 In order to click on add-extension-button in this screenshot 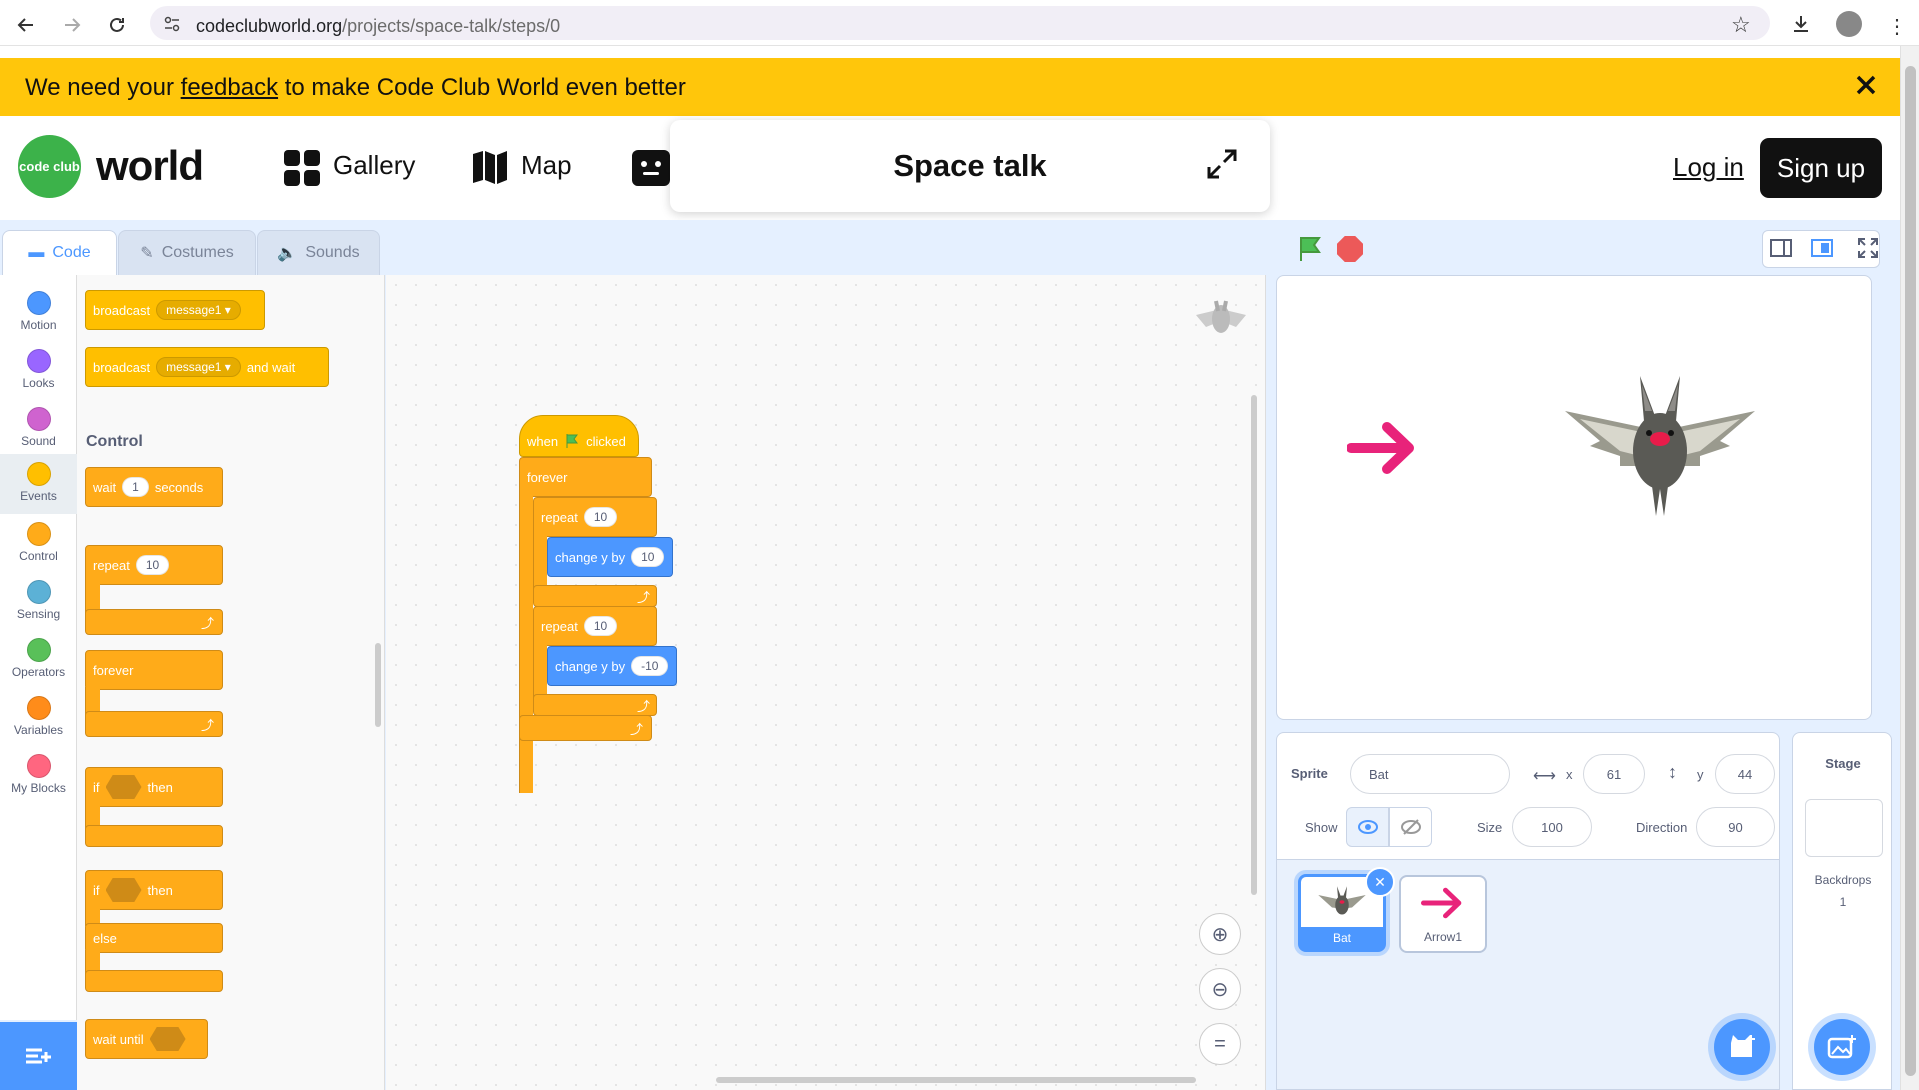, I will do `click(38, 1056)`.